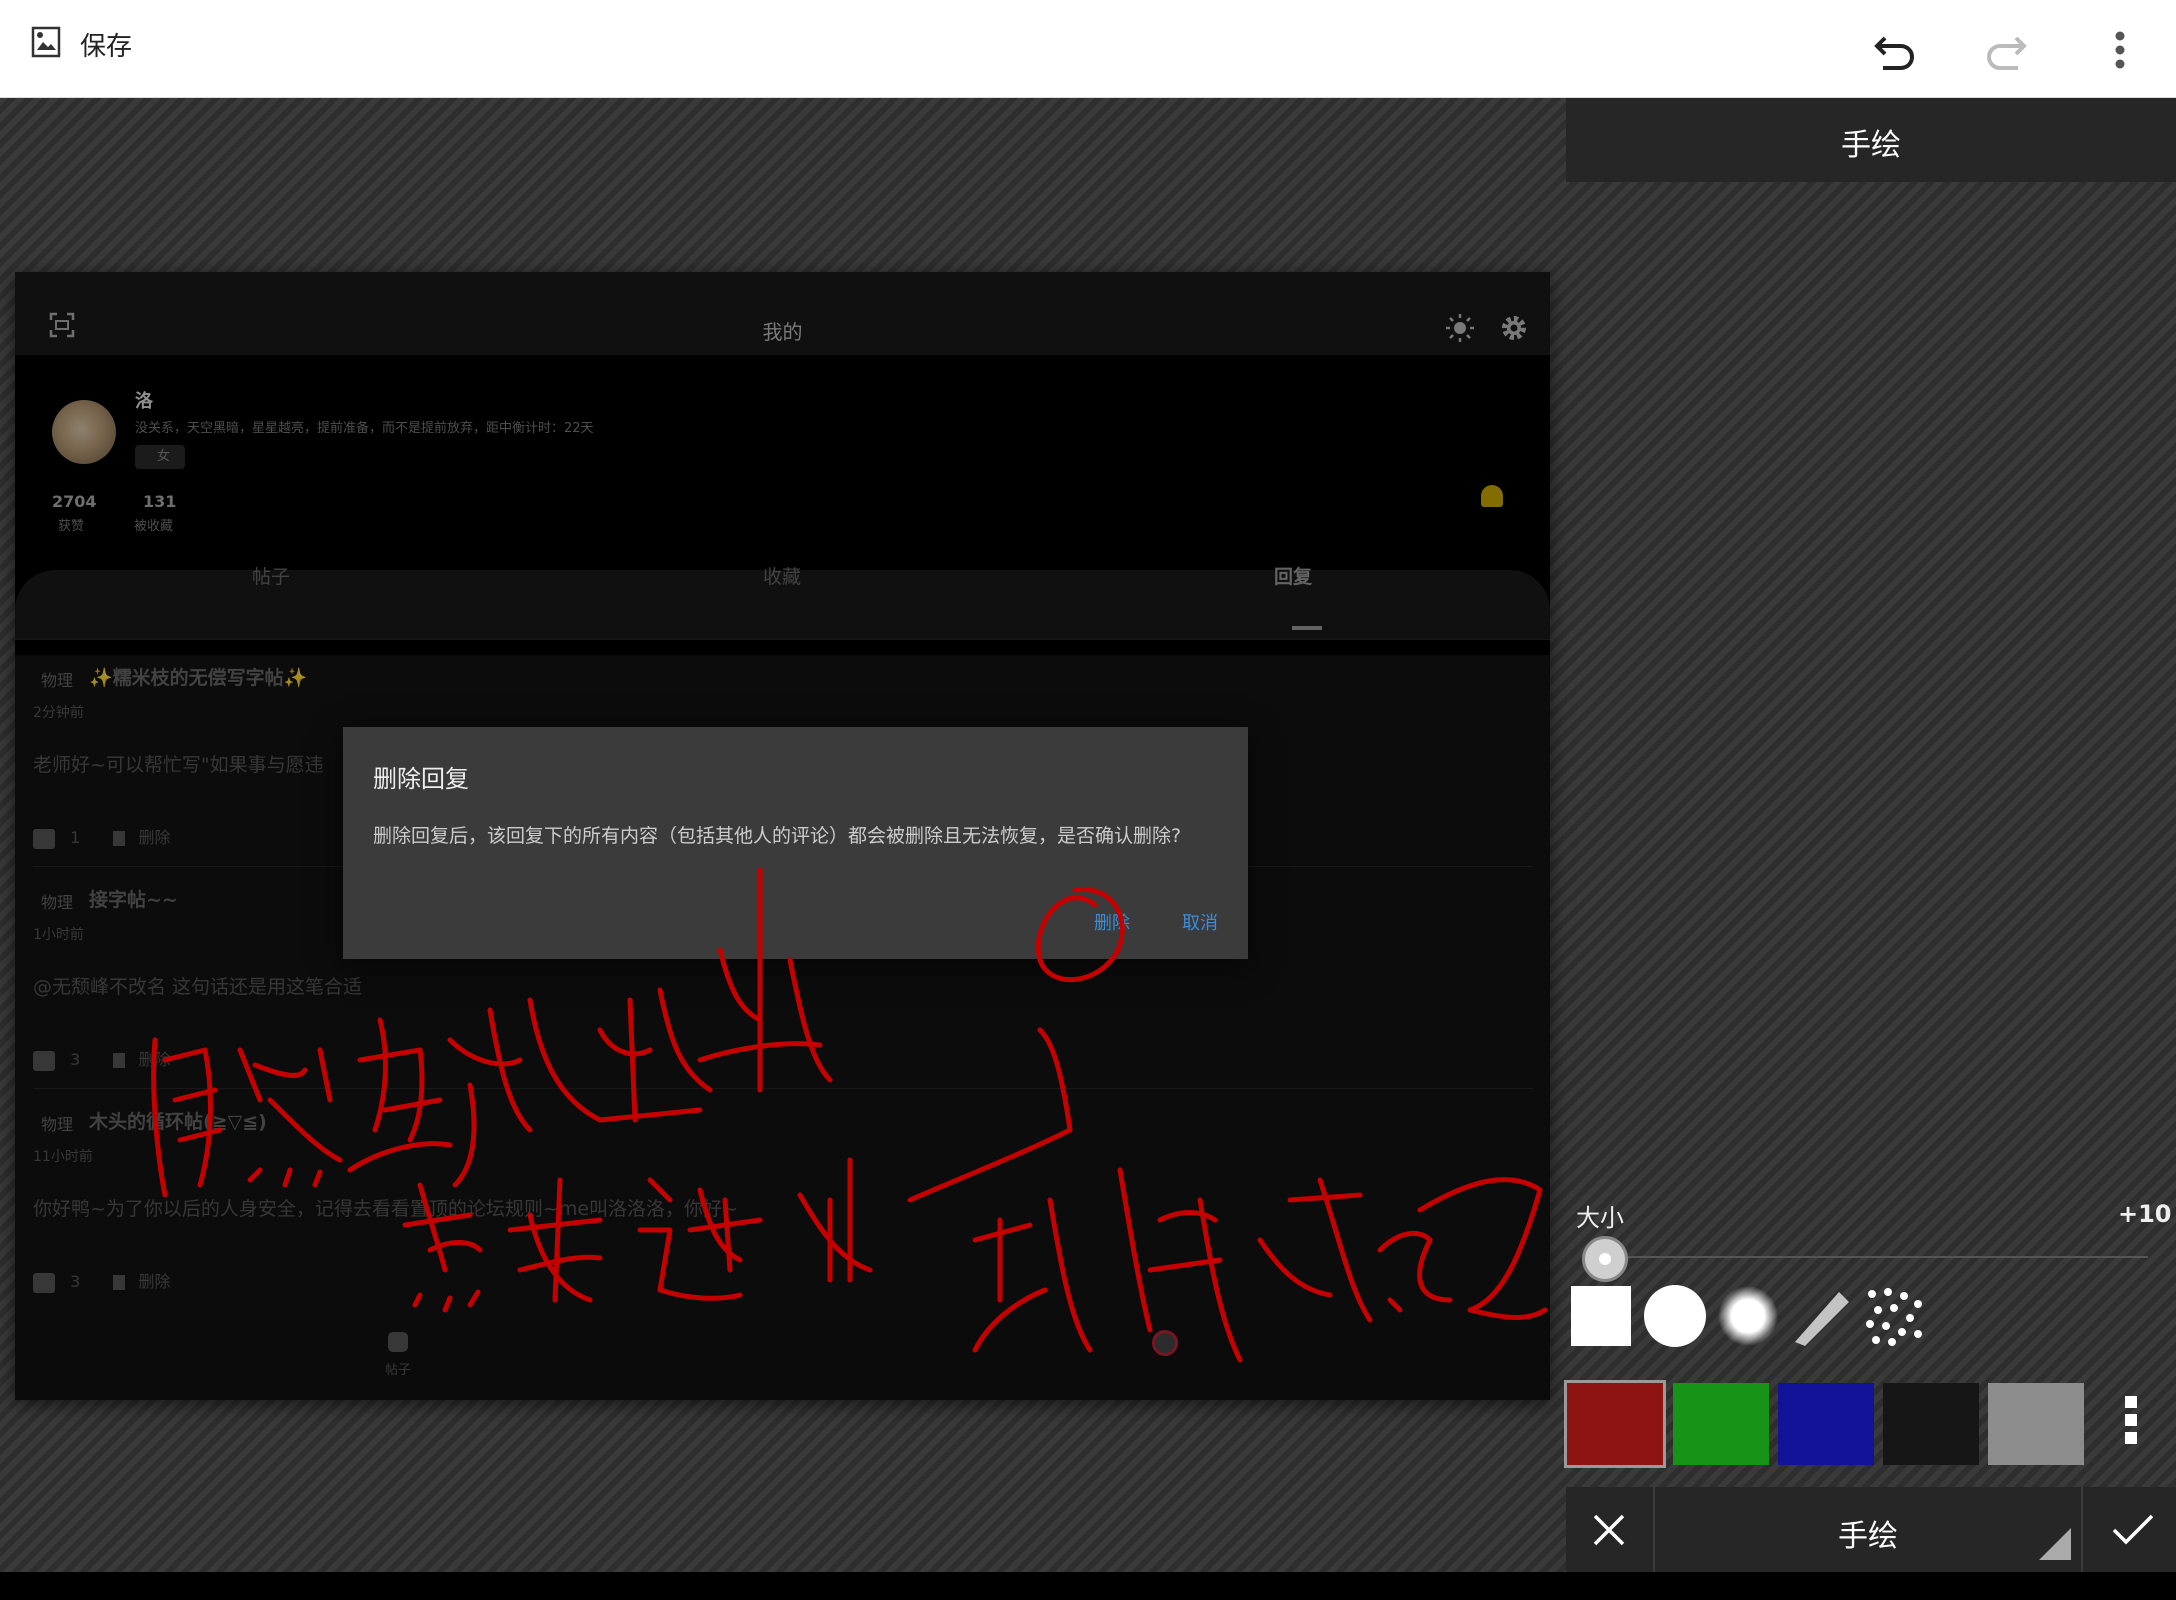  I want to click on soft-brush-button, so click(1748, 1316).